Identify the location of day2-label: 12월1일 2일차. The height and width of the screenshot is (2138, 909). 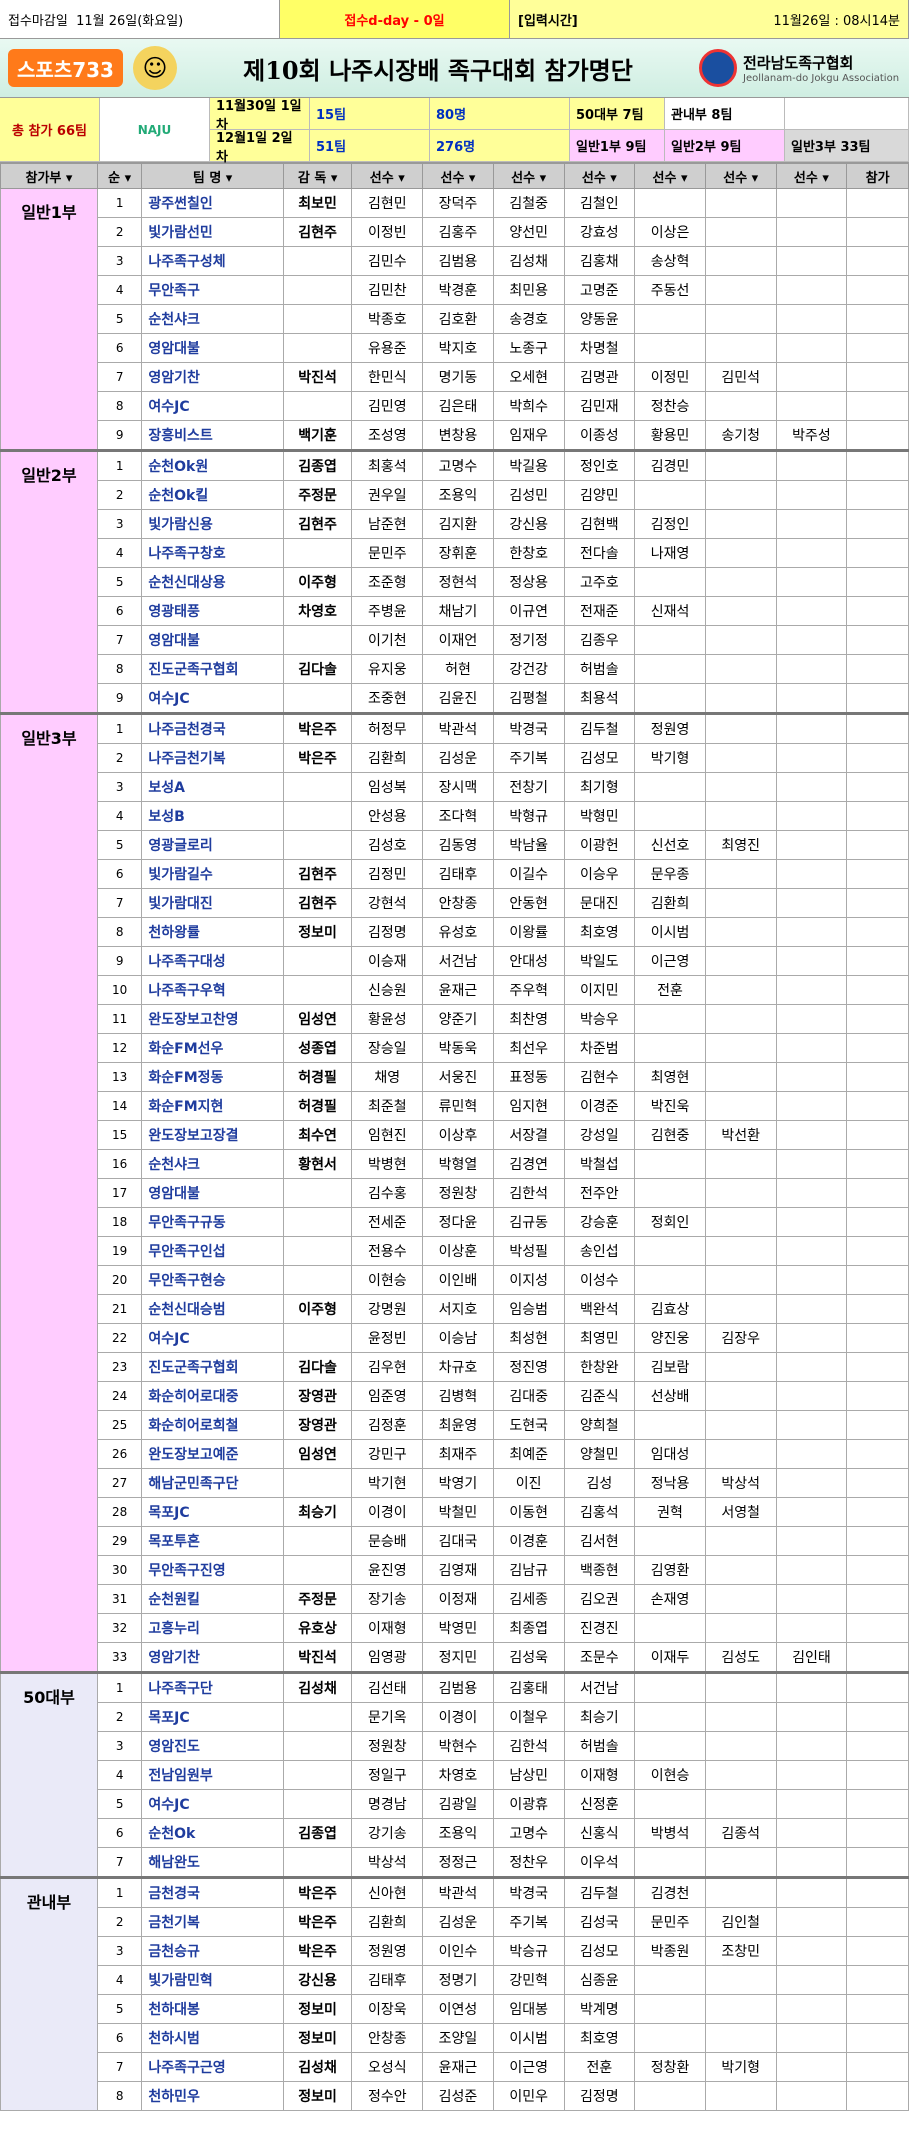
(260, 147).